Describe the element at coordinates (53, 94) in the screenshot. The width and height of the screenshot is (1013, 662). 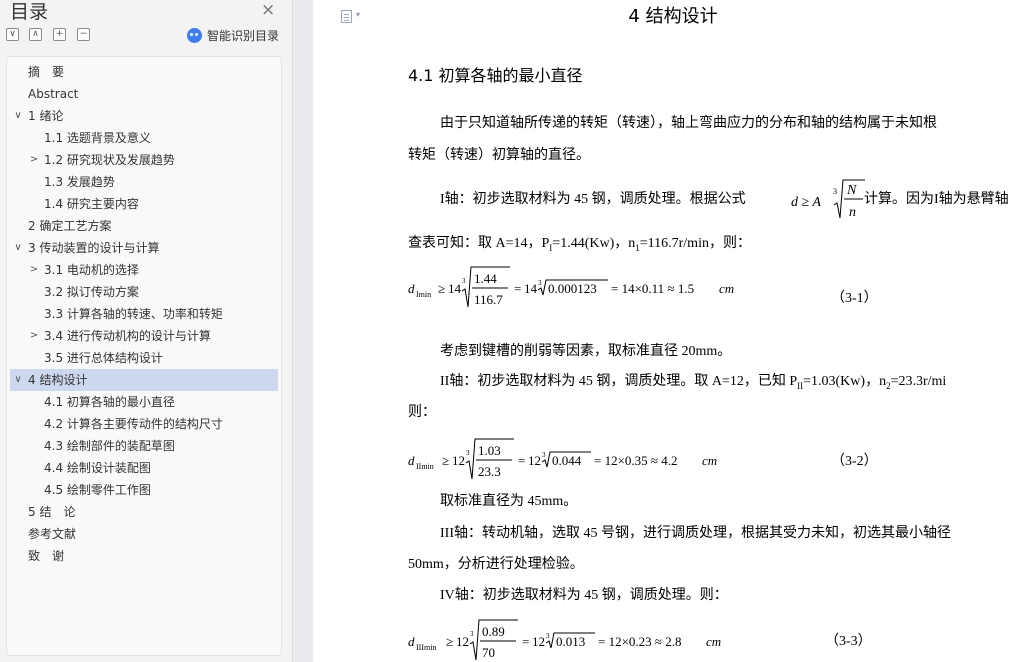
I see `toc-item-label: Abstract` at that location.